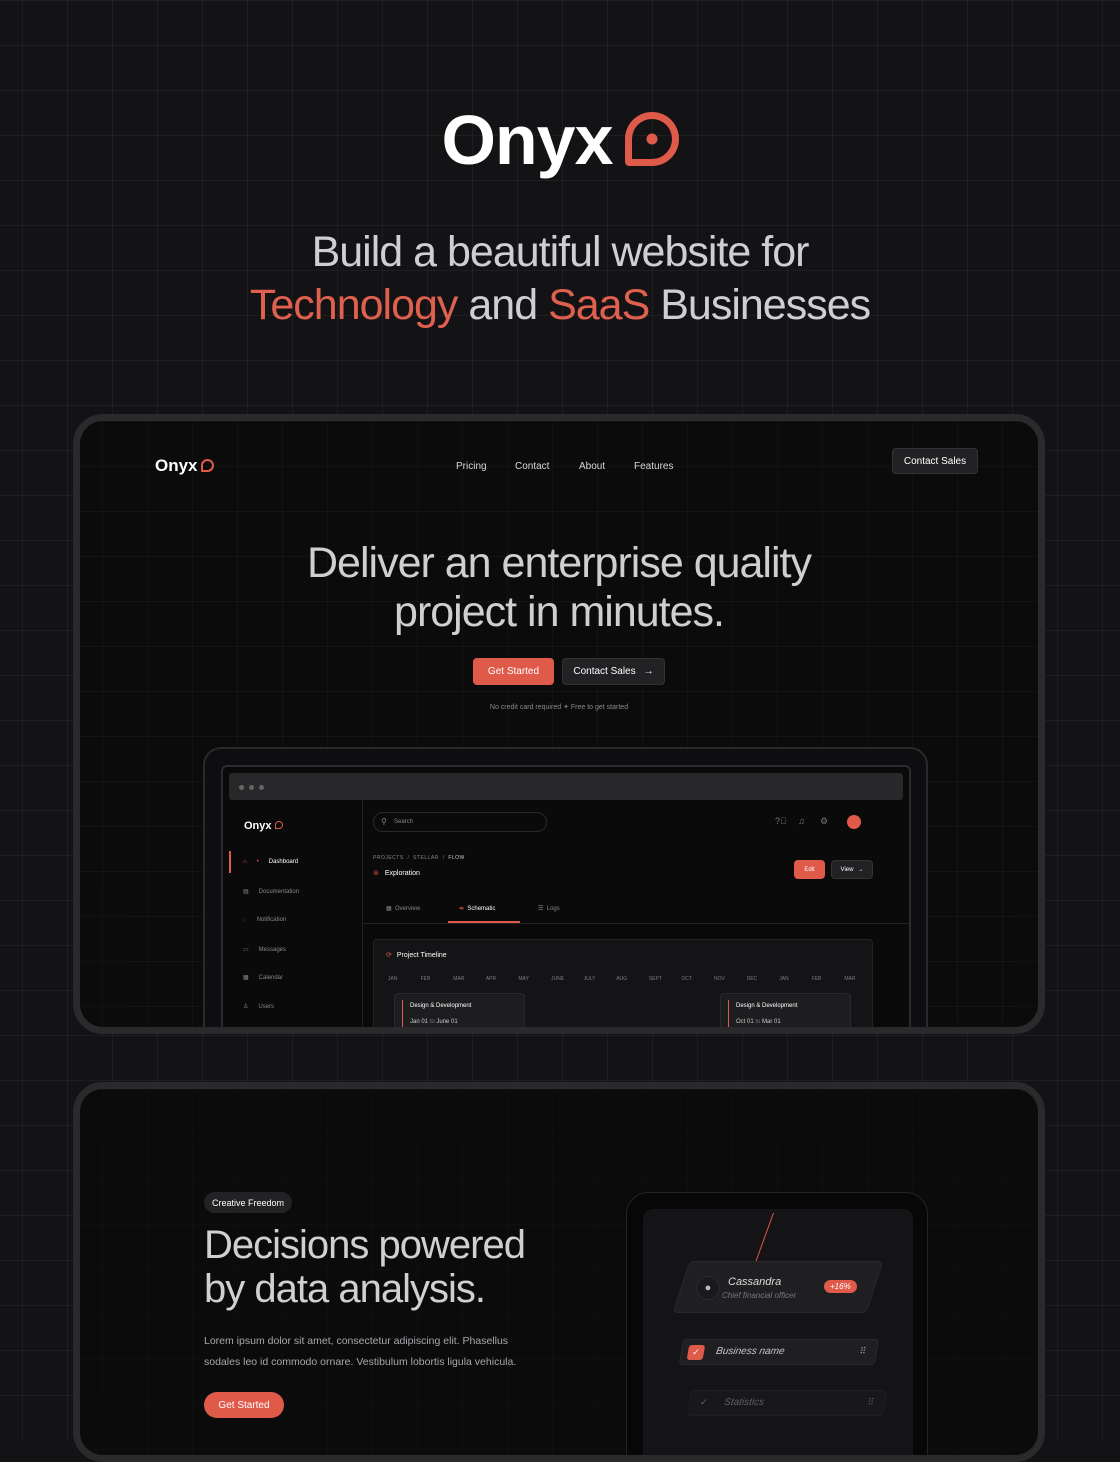 The image size is (1120, 1462). I want to click on creative-freedom-badge: Creative Freedom, so click(248, 1202).